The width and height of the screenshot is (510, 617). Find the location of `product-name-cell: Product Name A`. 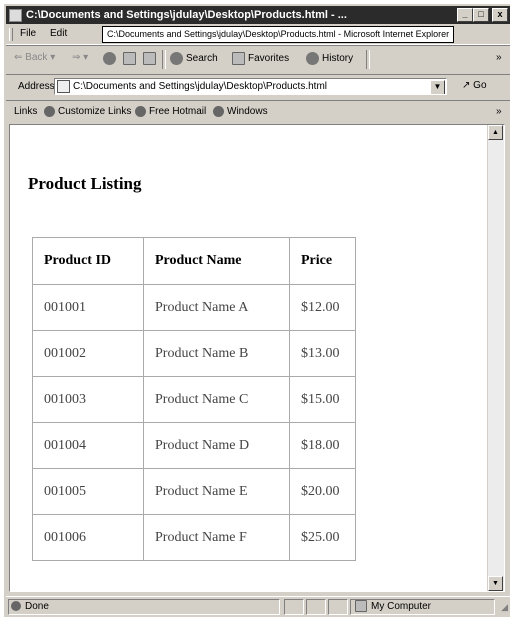

product-name-cell: Product Name A is located at coordinates (216, 307).